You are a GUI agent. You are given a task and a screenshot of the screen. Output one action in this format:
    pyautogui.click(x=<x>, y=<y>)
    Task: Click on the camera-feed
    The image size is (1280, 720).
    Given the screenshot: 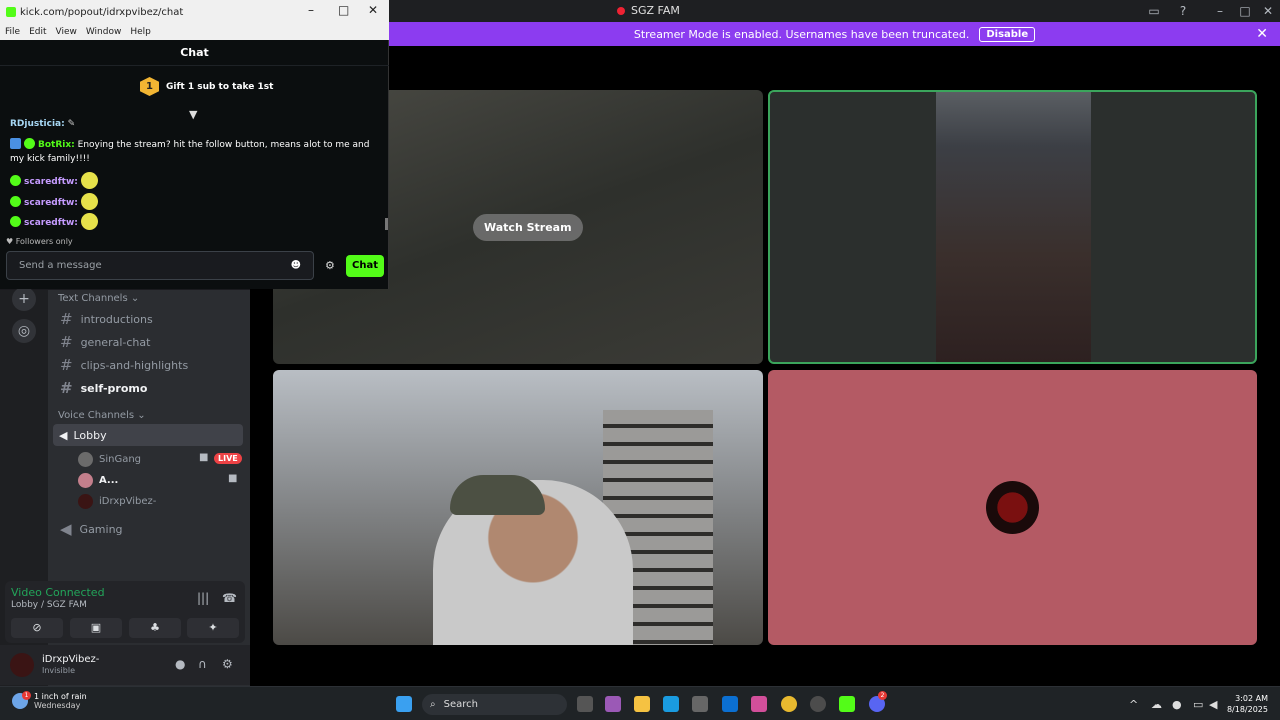 What is the action you would take?
    pyautogui.click(x=1013, y=227)
    